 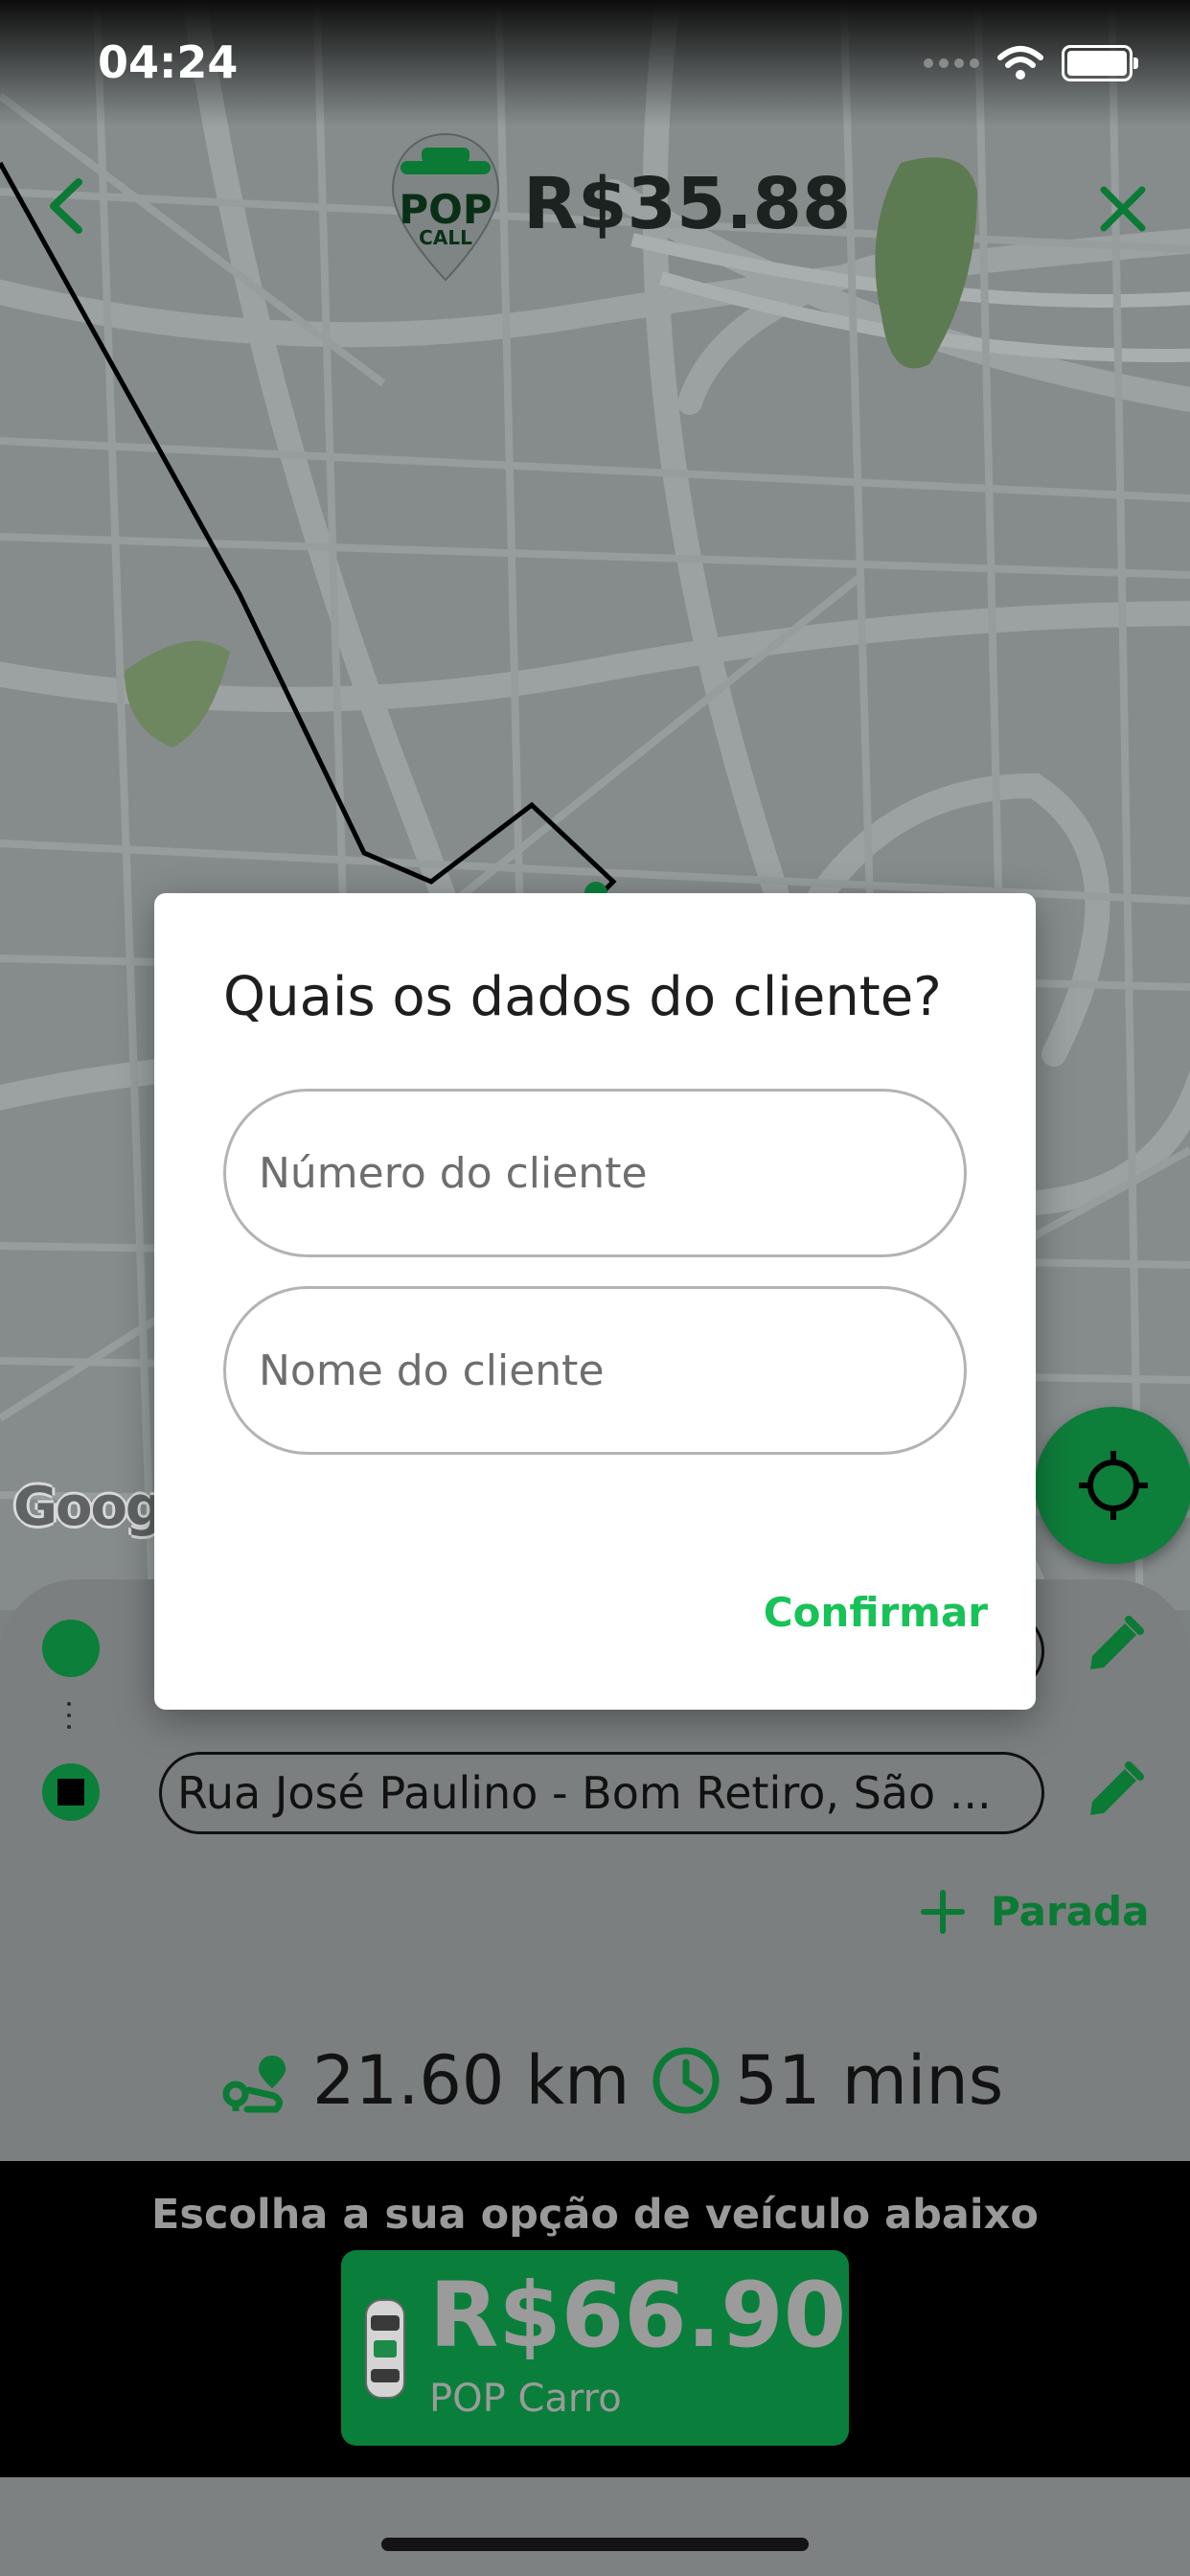 I want to click on close-icon, so click(x=1123, y=209).